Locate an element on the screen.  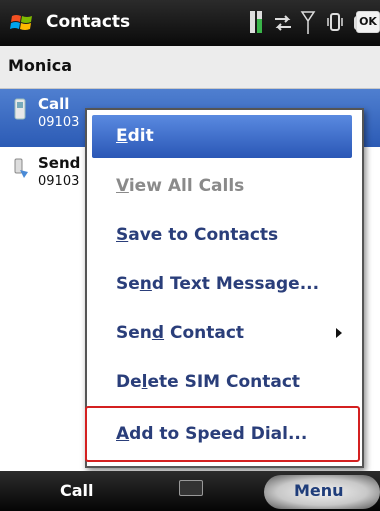
sync-arrows-icon is located at coordinates (283, 23).